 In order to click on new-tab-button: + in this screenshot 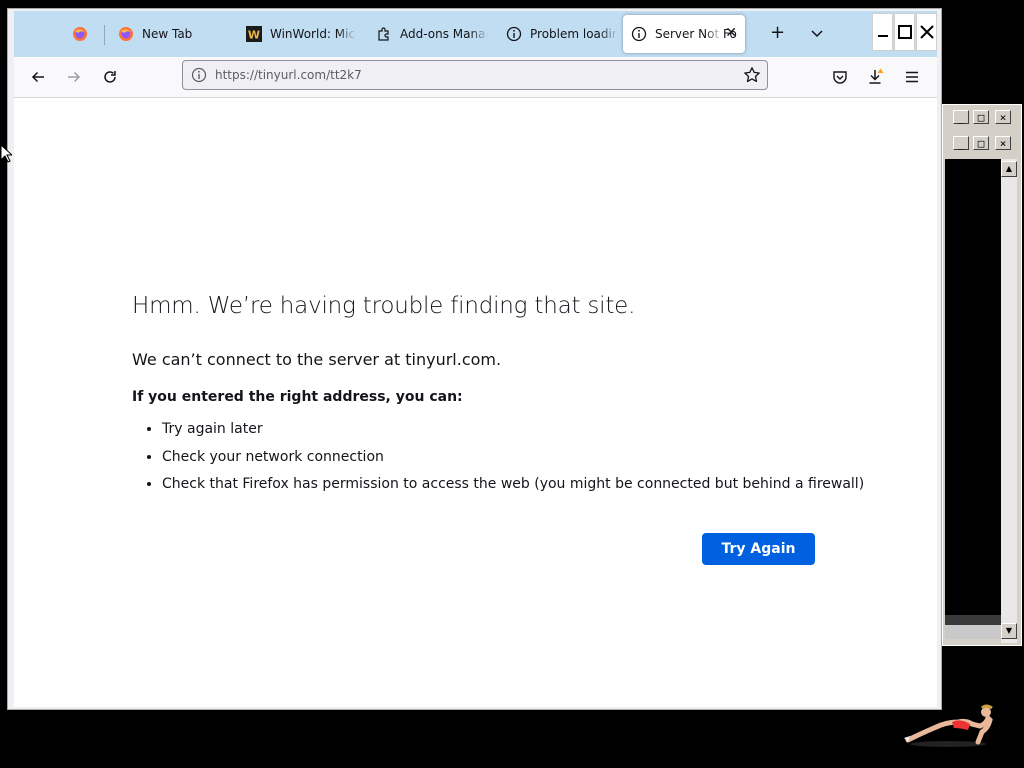, I will do `click(777, 33)`.